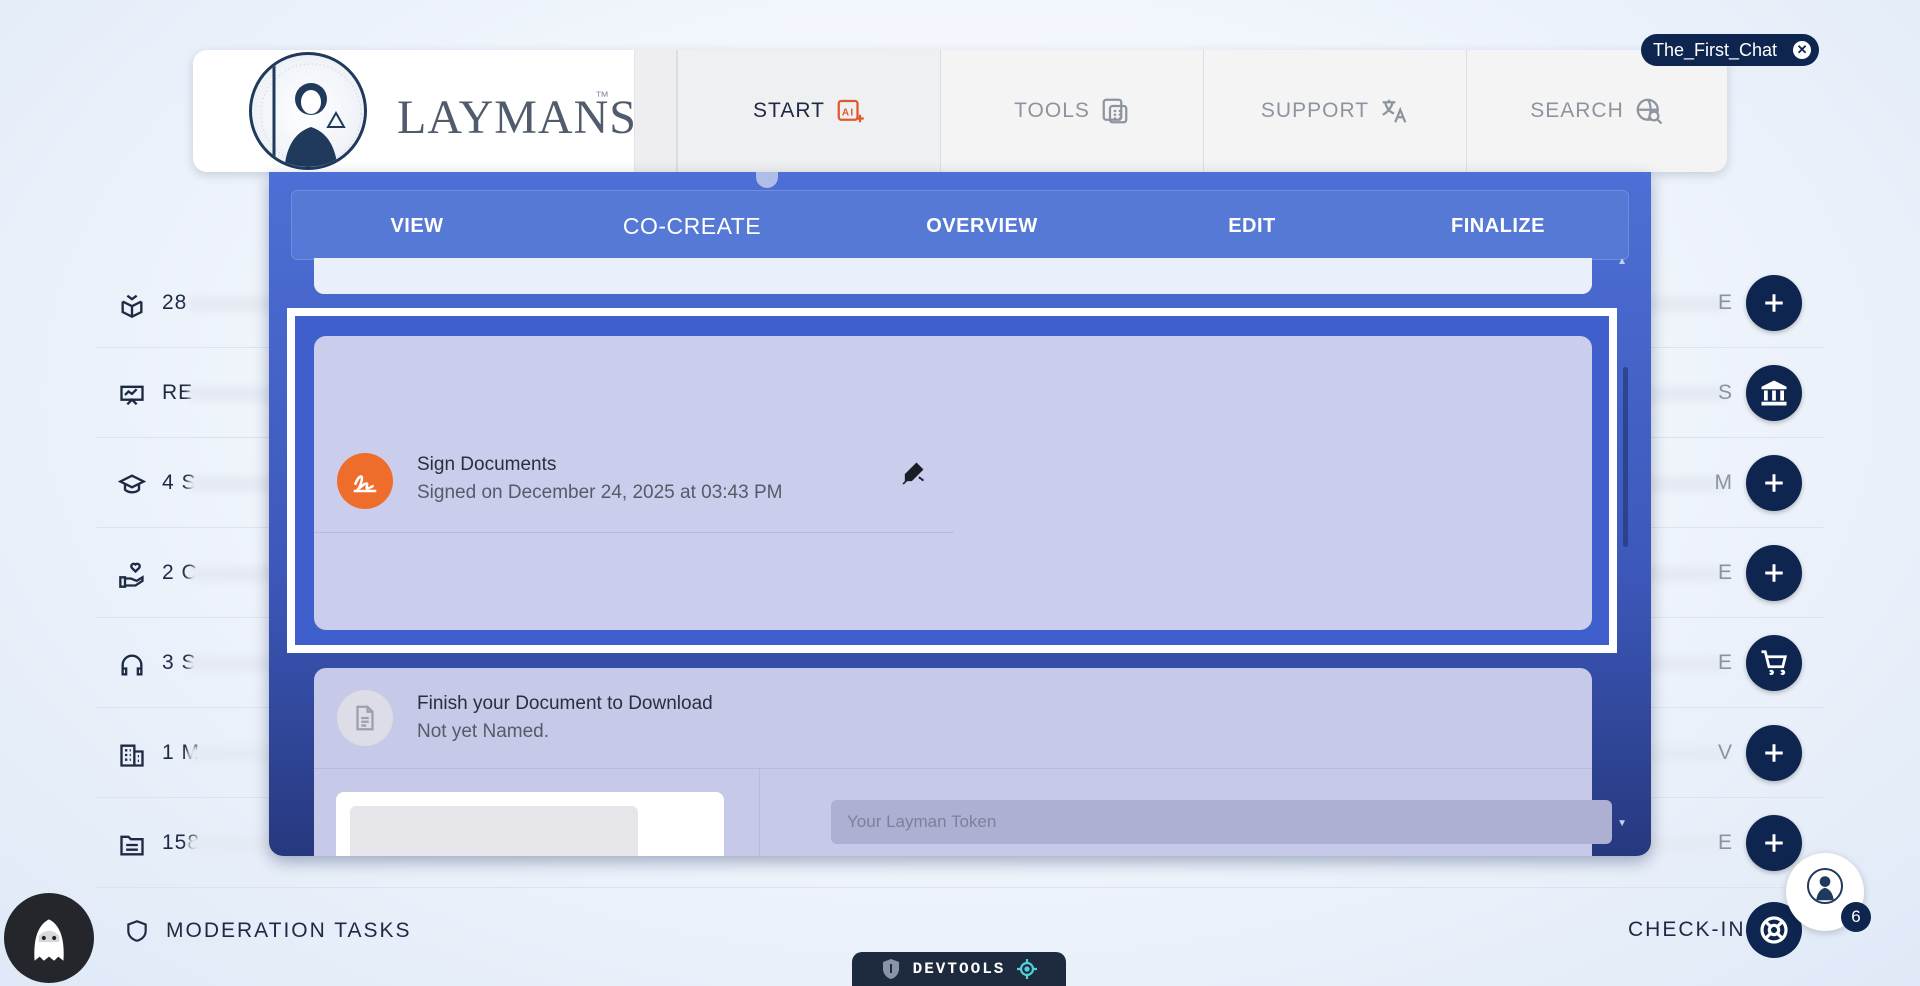 The width and height of the screenshot is (1920, 986). What do you see at coordinates (913, 473) in the screenshot?
I see `edit-signature-icon` at bounding box center [913, 473].